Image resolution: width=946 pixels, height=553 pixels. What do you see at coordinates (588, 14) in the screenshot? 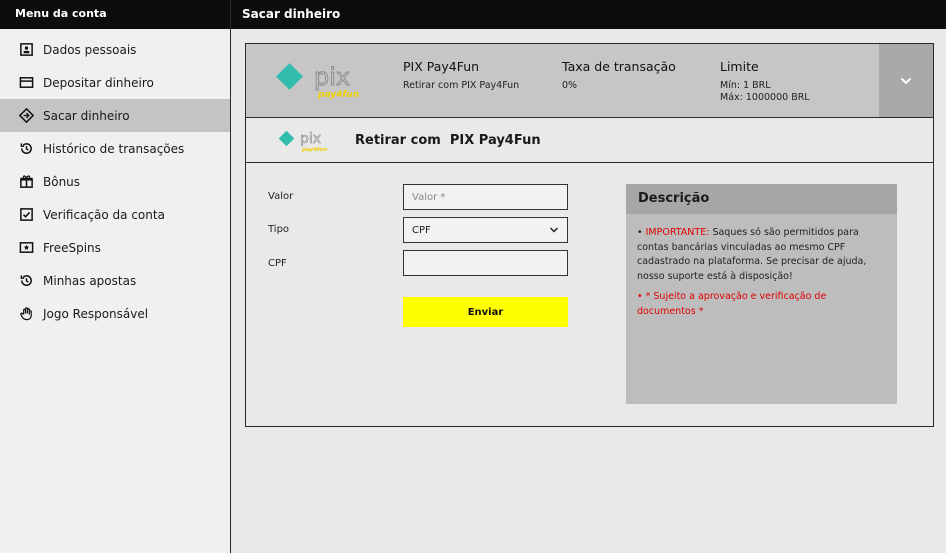
I see `page-title: Sacar dinheiro` at bounding box center [588, 14].